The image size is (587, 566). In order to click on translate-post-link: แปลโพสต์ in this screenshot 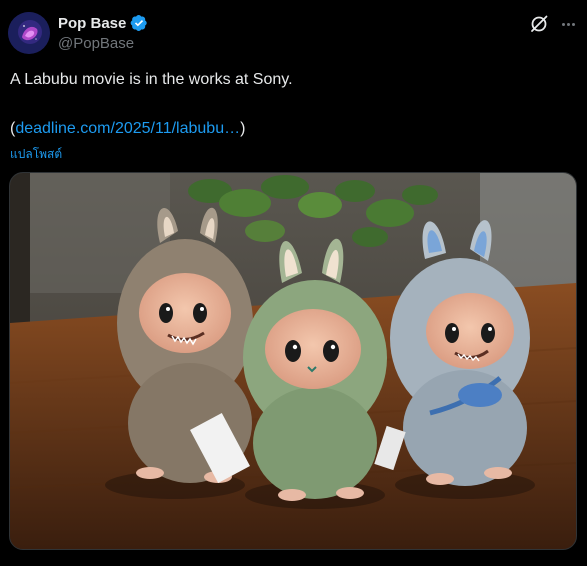, I will do `click(36, 154)`.